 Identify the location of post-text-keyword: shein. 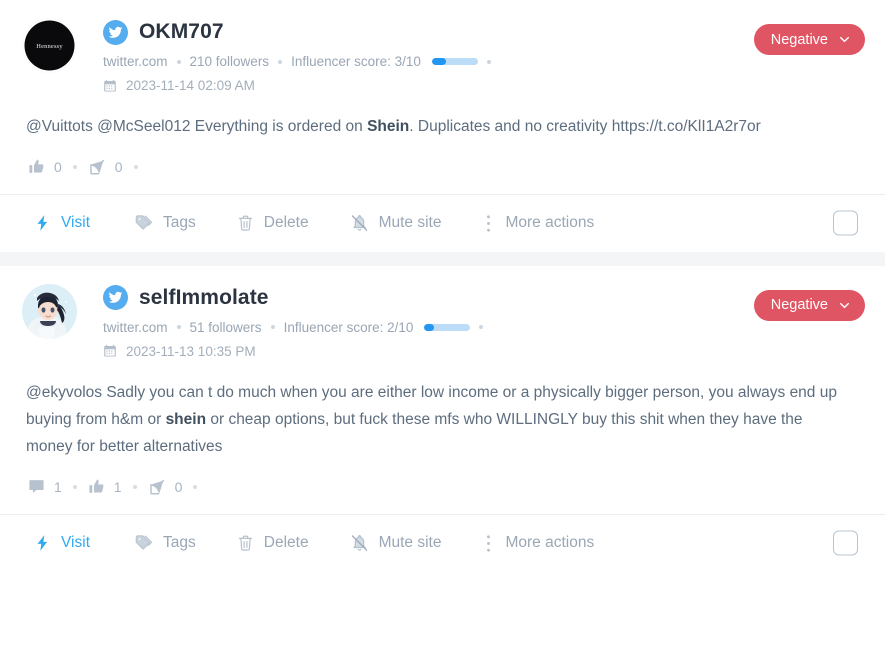
(186, 419).